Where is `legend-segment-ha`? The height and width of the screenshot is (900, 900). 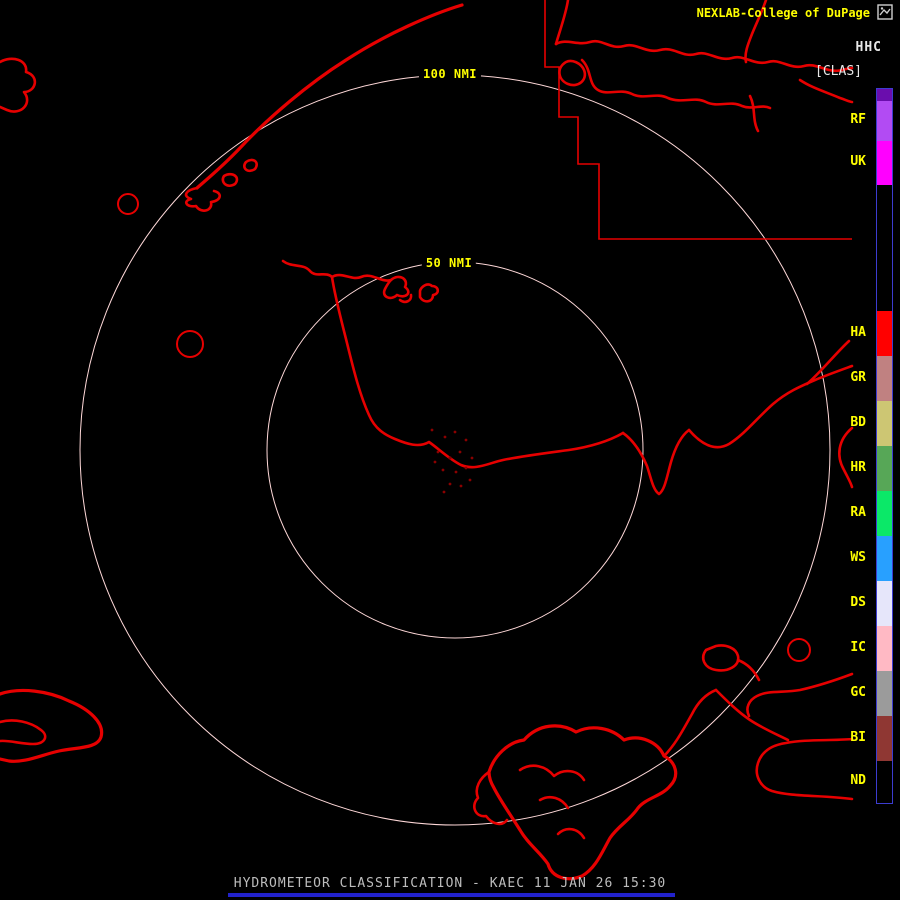
legend-segment-ha is located at coordinates (884, 333).